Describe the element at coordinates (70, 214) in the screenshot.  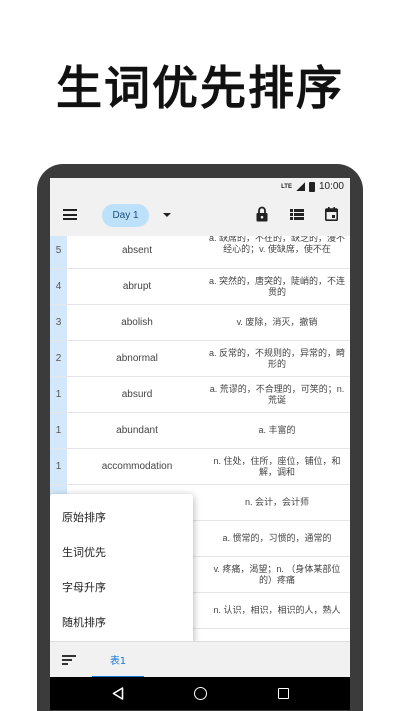
I see `hamburger-menu-icon` at that location.